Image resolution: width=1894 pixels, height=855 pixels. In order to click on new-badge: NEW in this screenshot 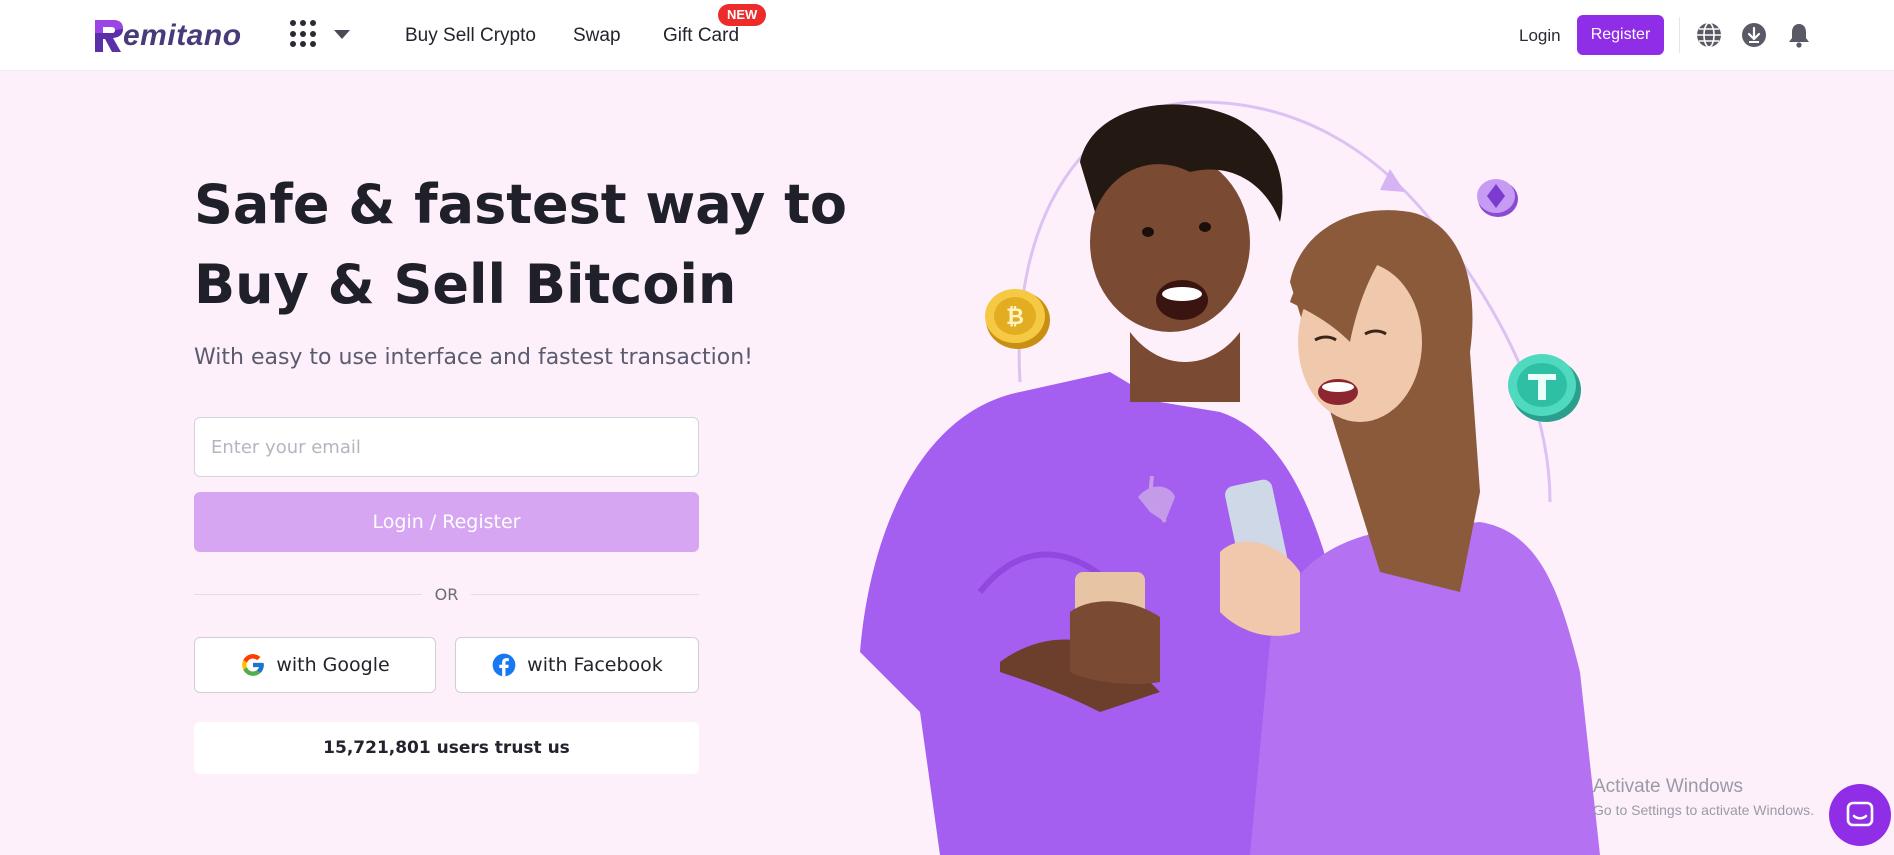, I will do `click(742, 15)`.